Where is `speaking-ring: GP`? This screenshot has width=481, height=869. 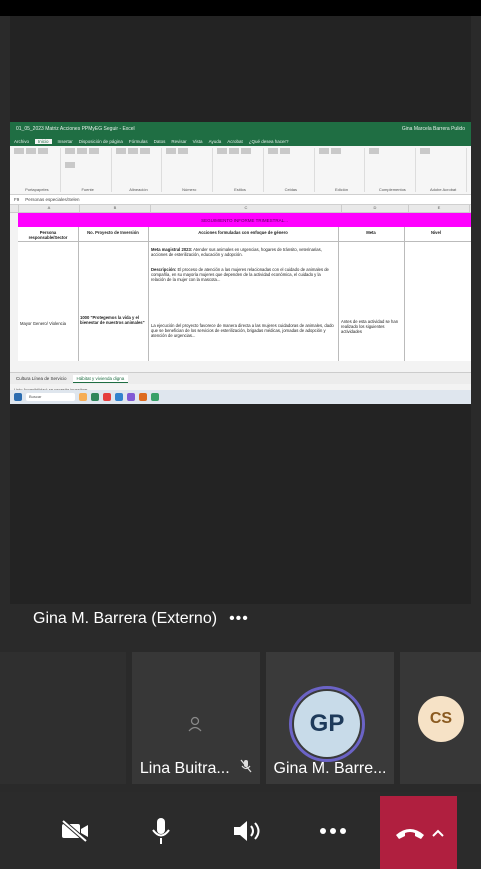 speaking-ring: GP is located at coordinates (327, 724).